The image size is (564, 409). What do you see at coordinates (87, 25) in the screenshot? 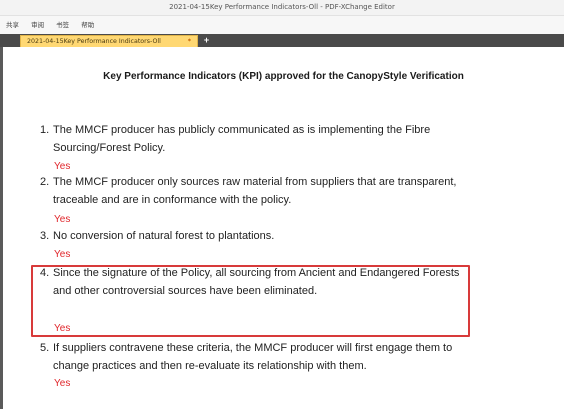
I see `menu-item-help: 帮助` at bounding box center [87, 25].